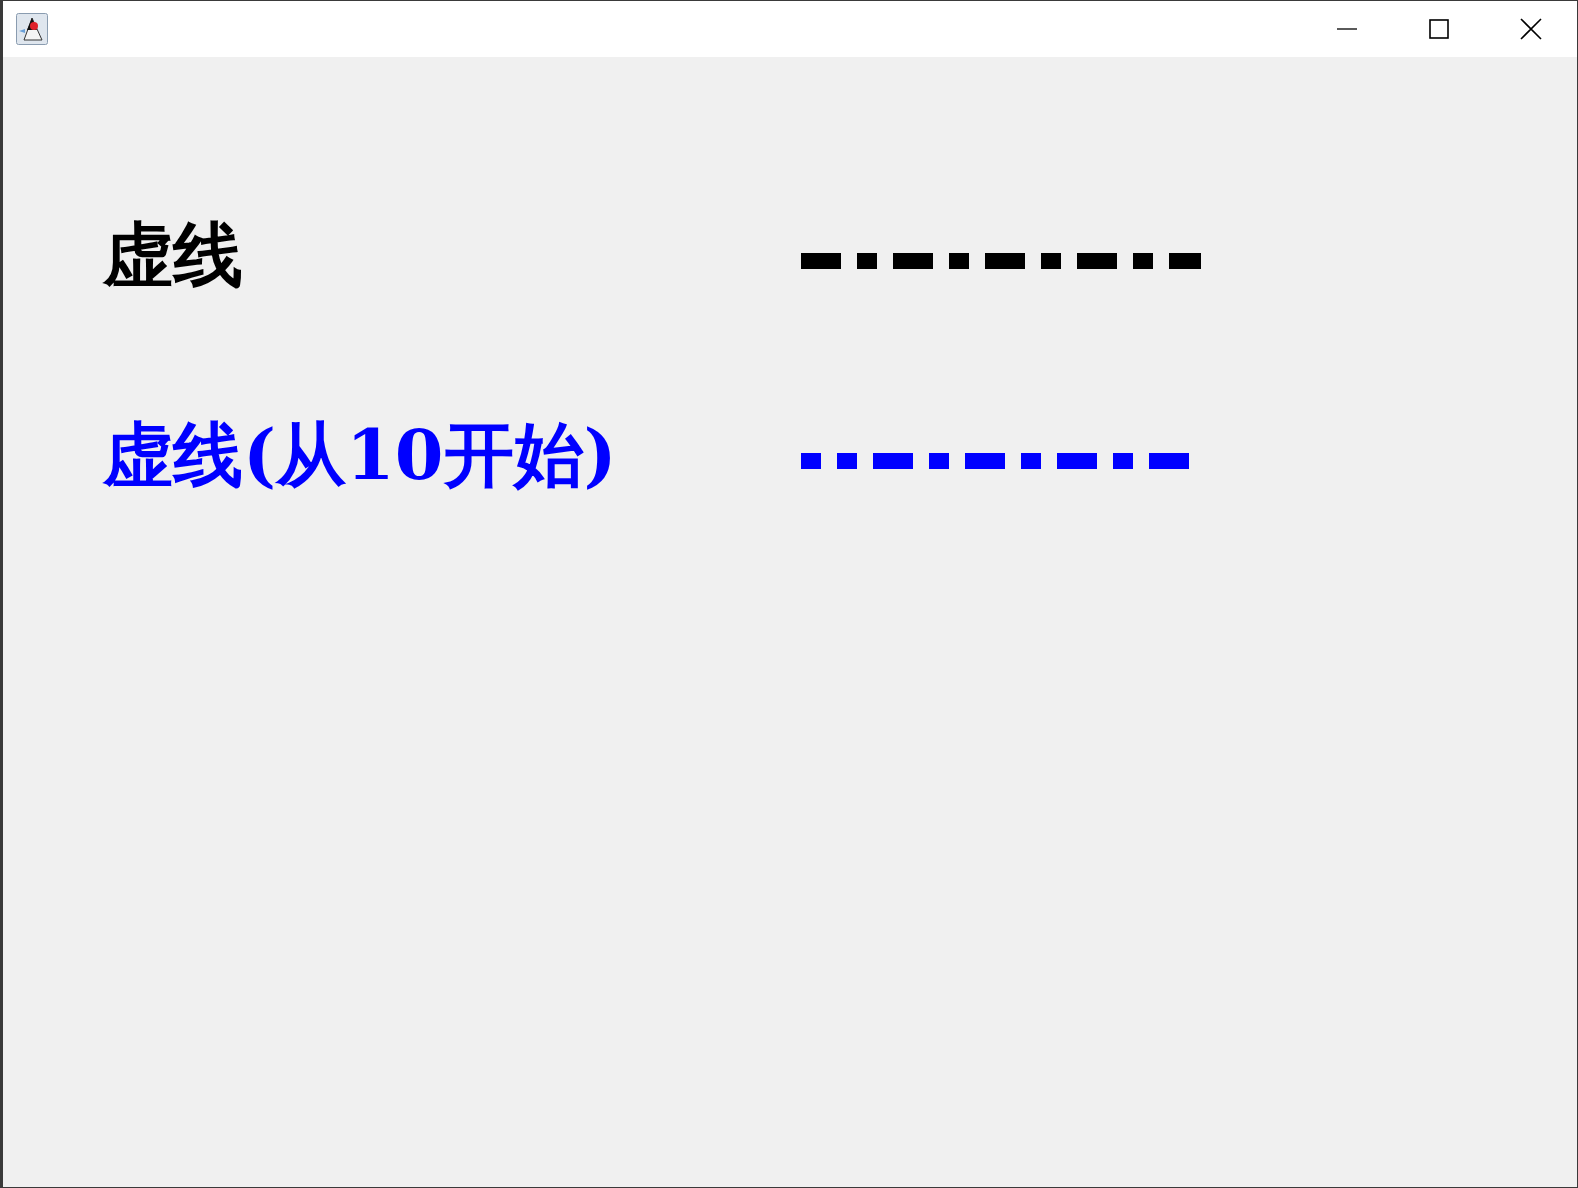 This screenshot has width=1578, height=1188. What do you see at coordinates (1439, 29) in the screenshot?
I see `maximize-icon` at bounding box center [1439, 29].